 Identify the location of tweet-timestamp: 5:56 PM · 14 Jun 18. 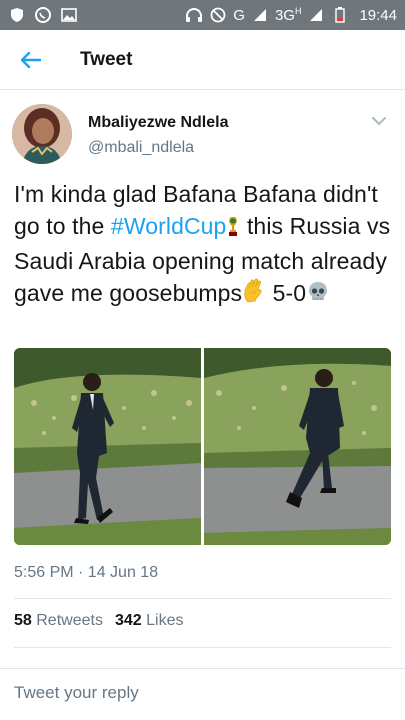
(86, 573).